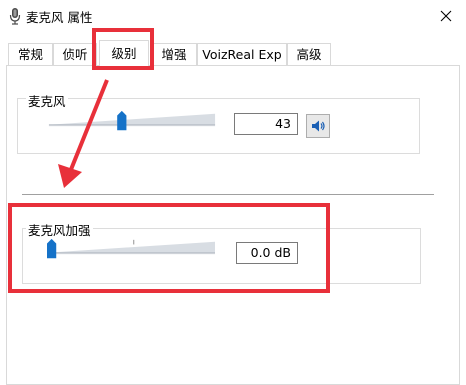 This screenshot has width=466, height=385. I want to click on title-bar: 麦克风 属性, so click(233, 16).